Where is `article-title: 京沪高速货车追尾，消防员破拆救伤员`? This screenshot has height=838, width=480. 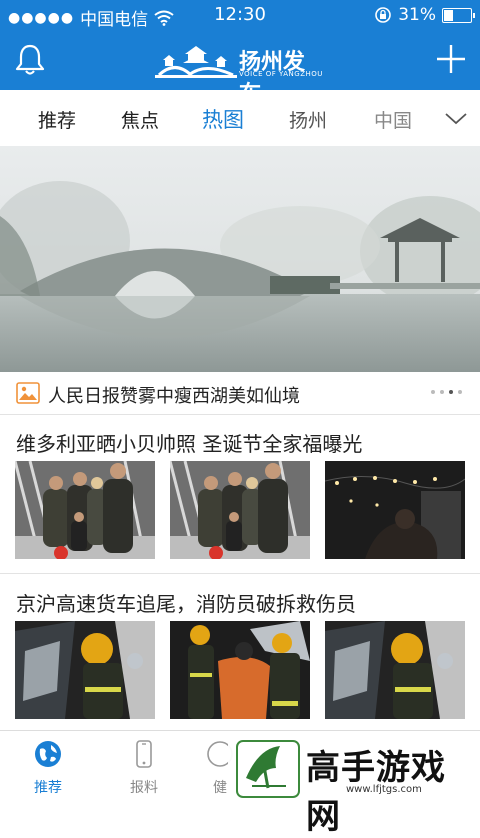
article-title: 京沪高速货车追尾，消防员破拆救伤员 is located at coordinates (186, 604).